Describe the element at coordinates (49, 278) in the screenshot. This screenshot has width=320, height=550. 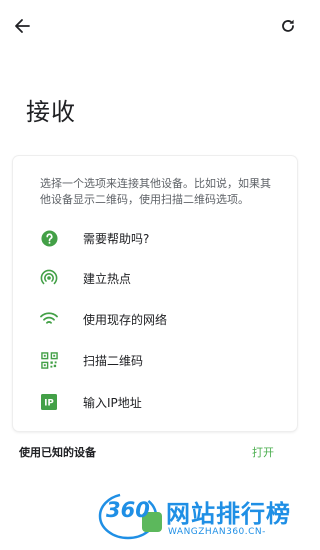
I see `hotspot-icon` at that location.